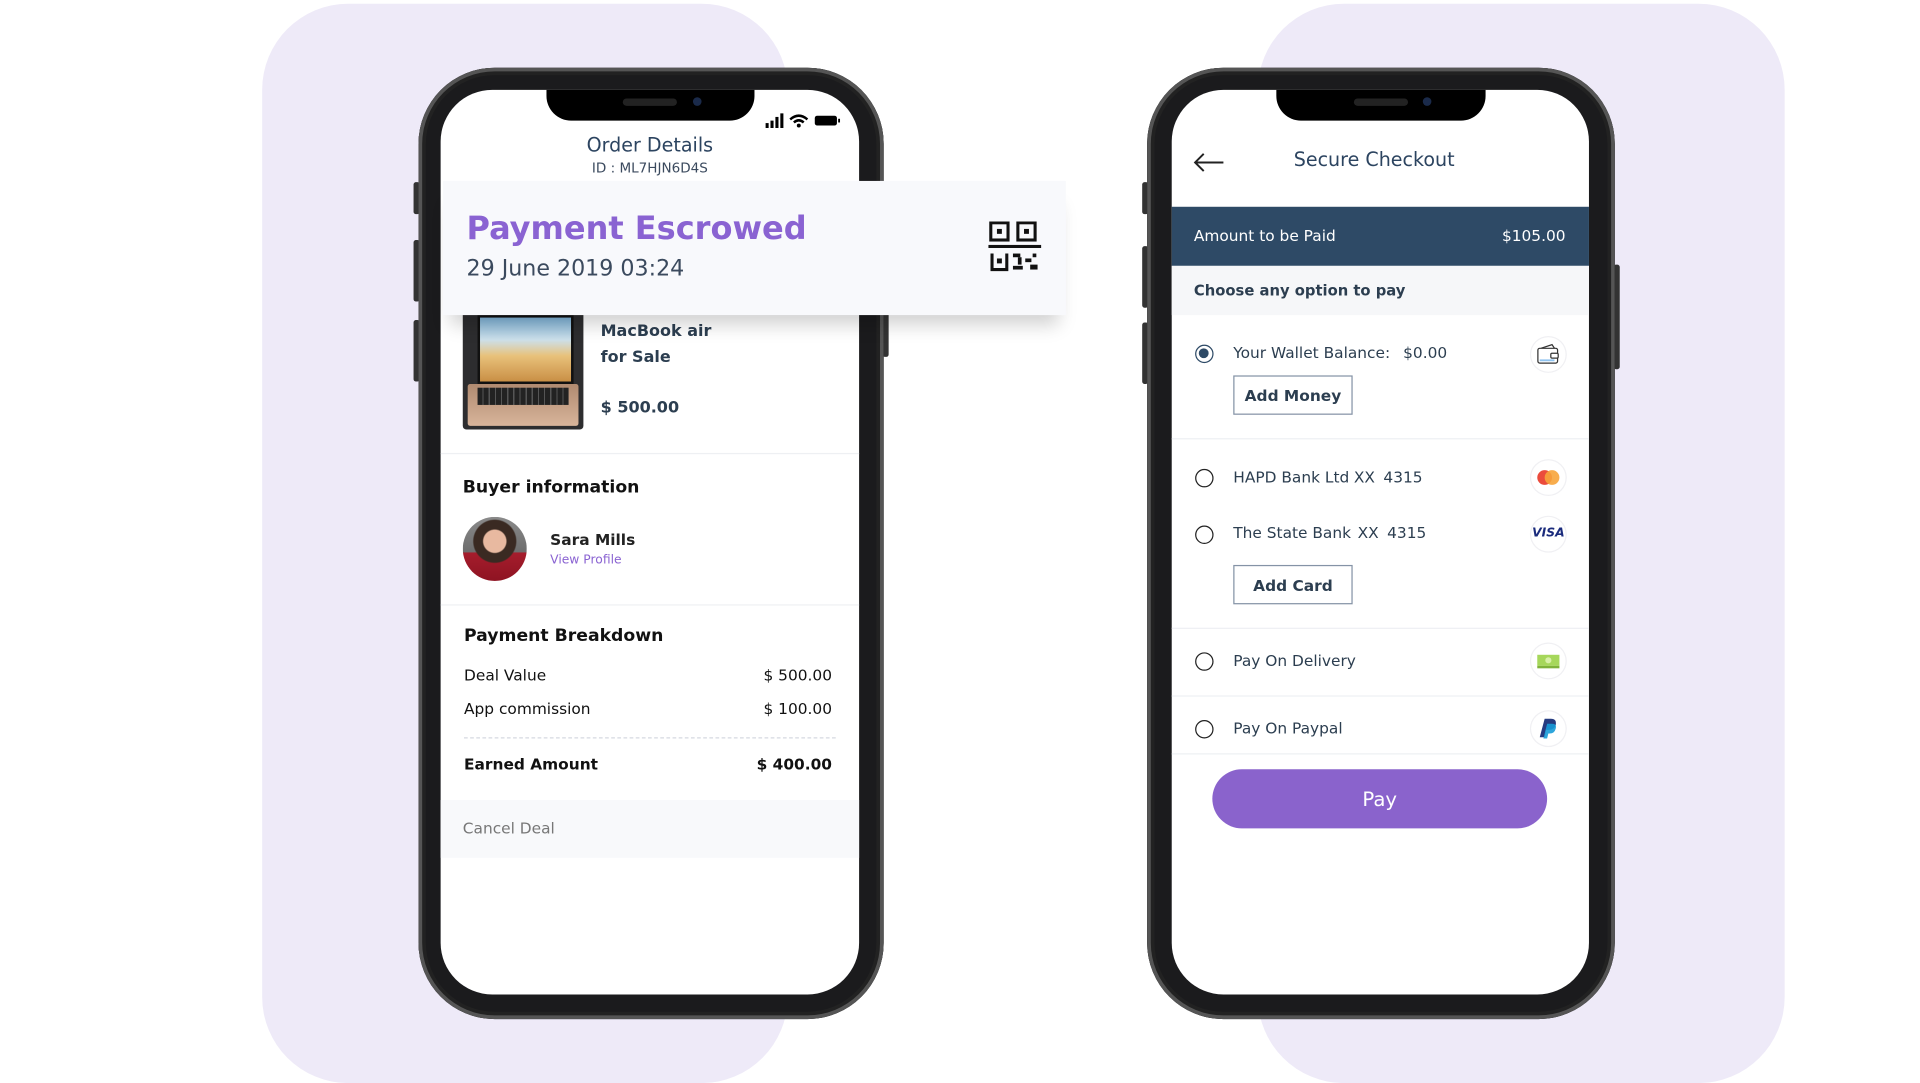 The height and width of the screenshot is (1083, 1920). I want to click on pay-on-delivery-label: Pay On Delivery, so click(1294, 660).